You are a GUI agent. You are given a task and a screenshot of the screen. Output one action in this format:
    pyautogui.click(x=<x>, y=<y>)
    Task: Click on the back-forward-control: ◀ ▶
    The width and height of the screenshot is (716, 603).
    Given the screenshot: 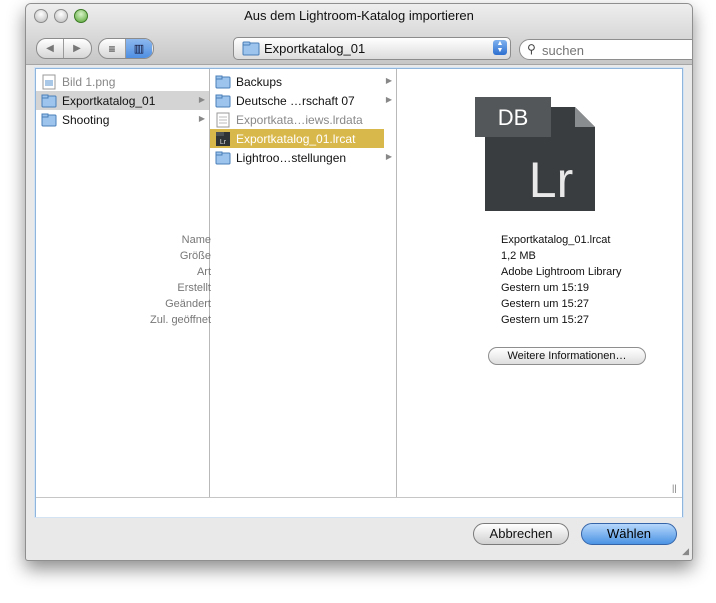 What is the action you would take?
    pyautogui.click(x=64, y=48)
    